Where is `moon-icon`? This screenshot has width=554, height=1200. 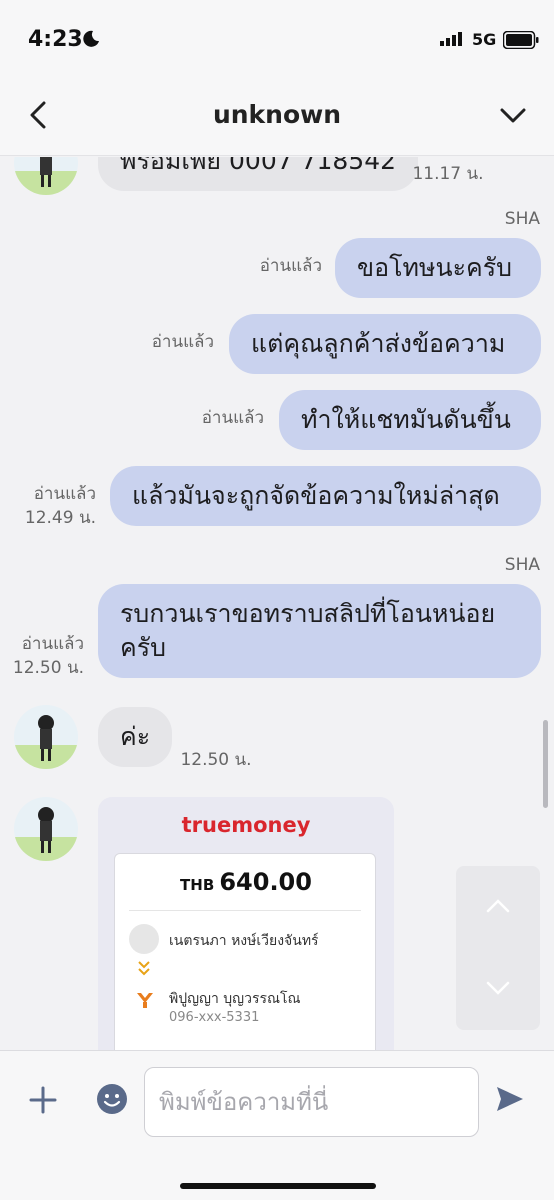 moon-icon is located at coordinates (91, 38).